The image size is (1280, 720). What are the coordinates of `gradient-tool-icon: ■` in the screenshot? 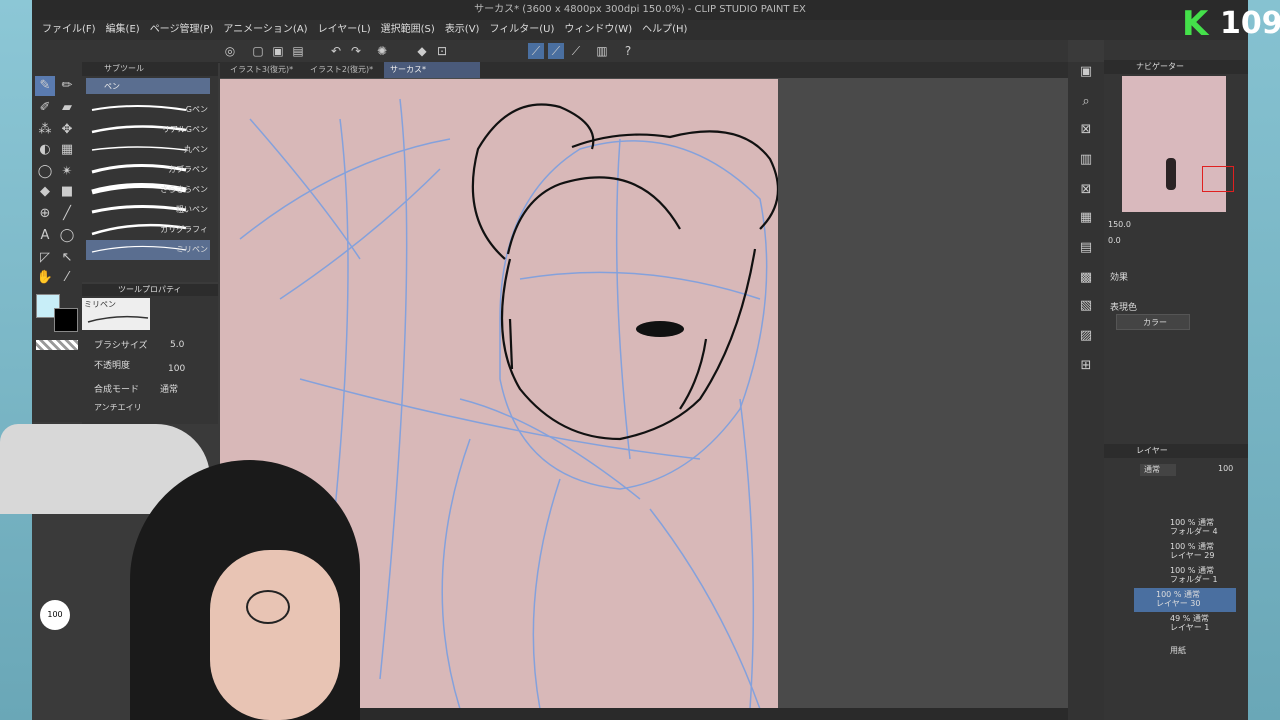 It's located at (67, 192).